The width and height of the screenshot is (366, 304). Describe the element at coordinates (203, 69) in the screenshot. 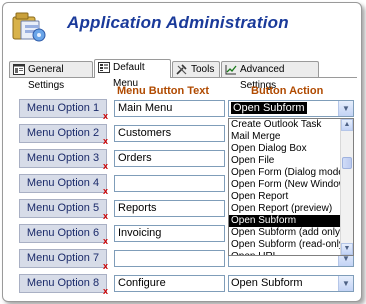

I see `tab-label: Tools` at that location.